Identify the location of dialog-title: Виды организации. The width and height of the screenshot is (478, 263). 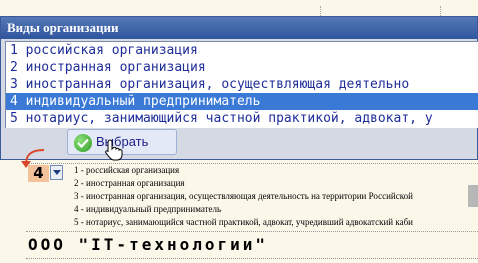
(239, 28).